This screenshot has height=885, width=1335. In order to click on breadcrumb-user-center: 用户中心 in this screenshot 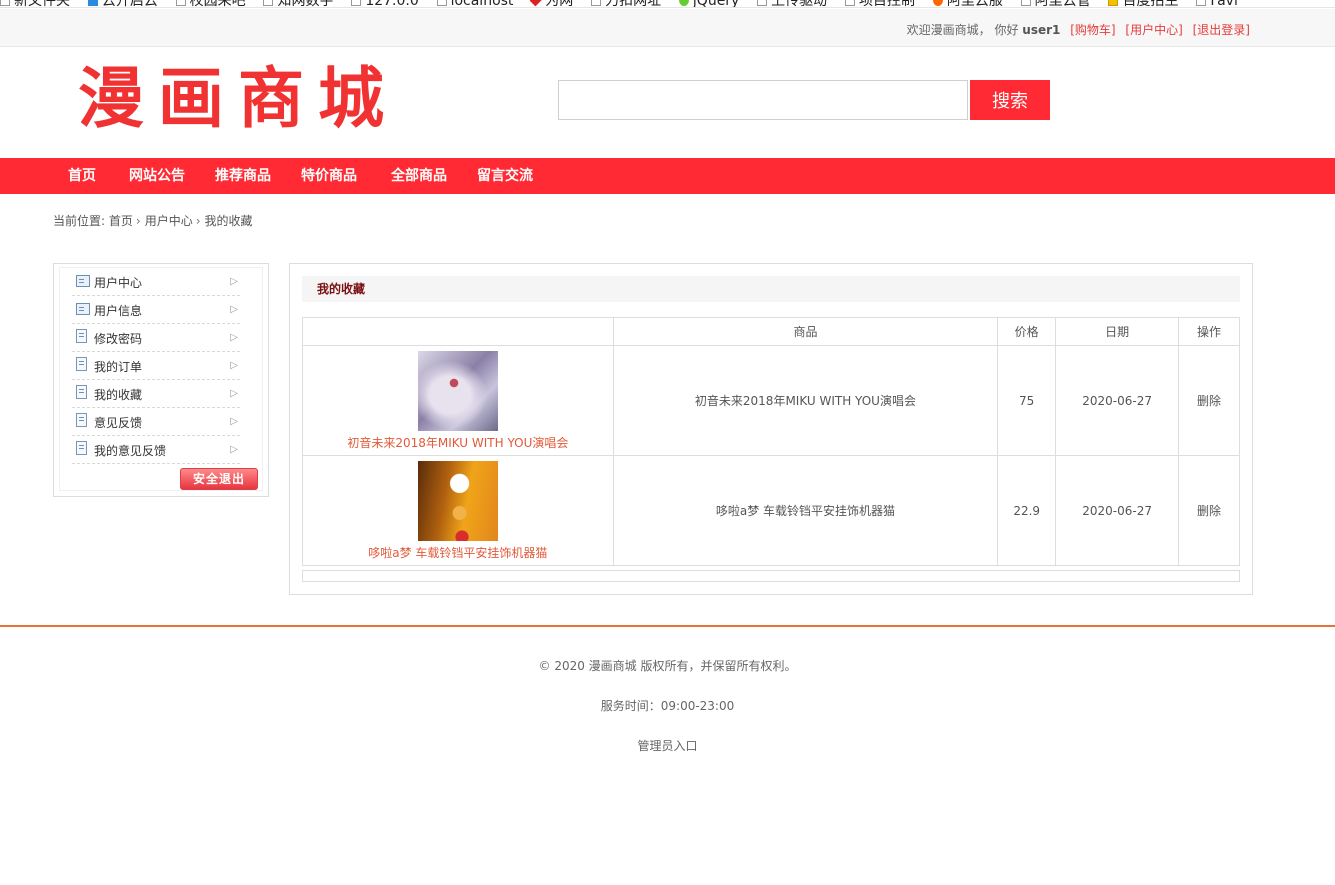, I will do `click(169, 221)`.